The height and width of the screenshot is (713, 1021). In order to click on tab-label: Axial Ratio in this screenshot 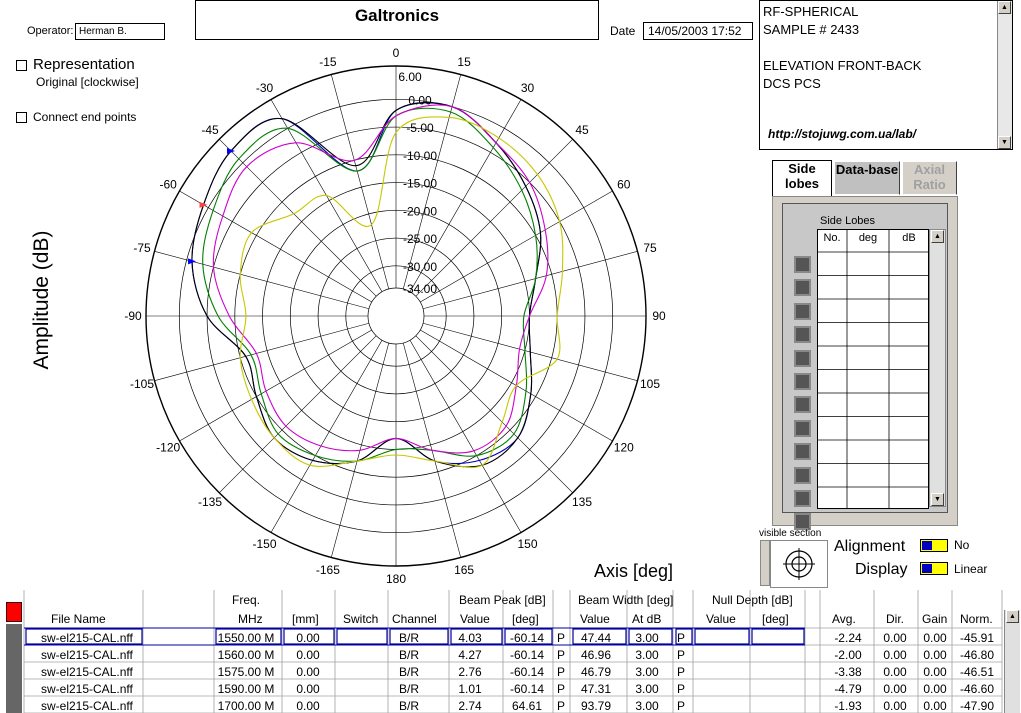, I will do `click(929, 177)`.